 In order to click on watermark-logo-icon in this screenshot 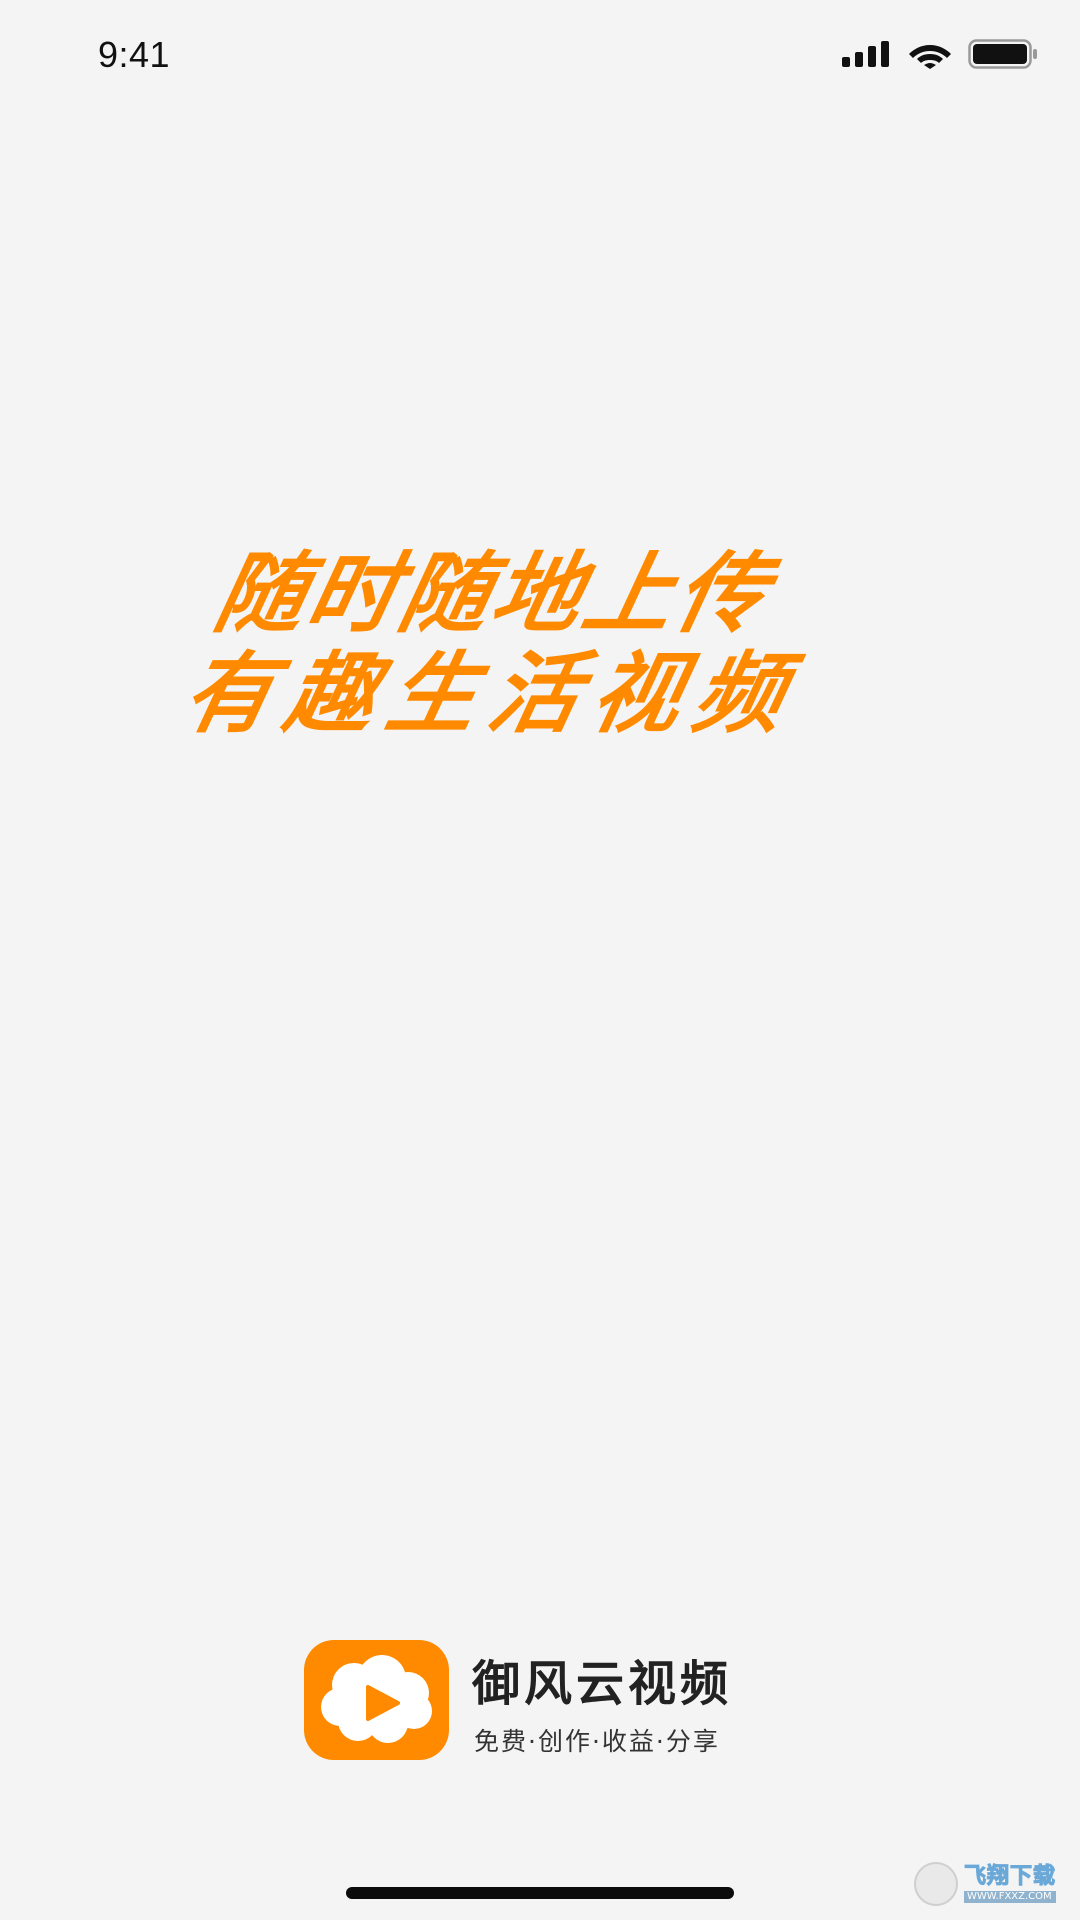, I will do `click(936, 1884)`.